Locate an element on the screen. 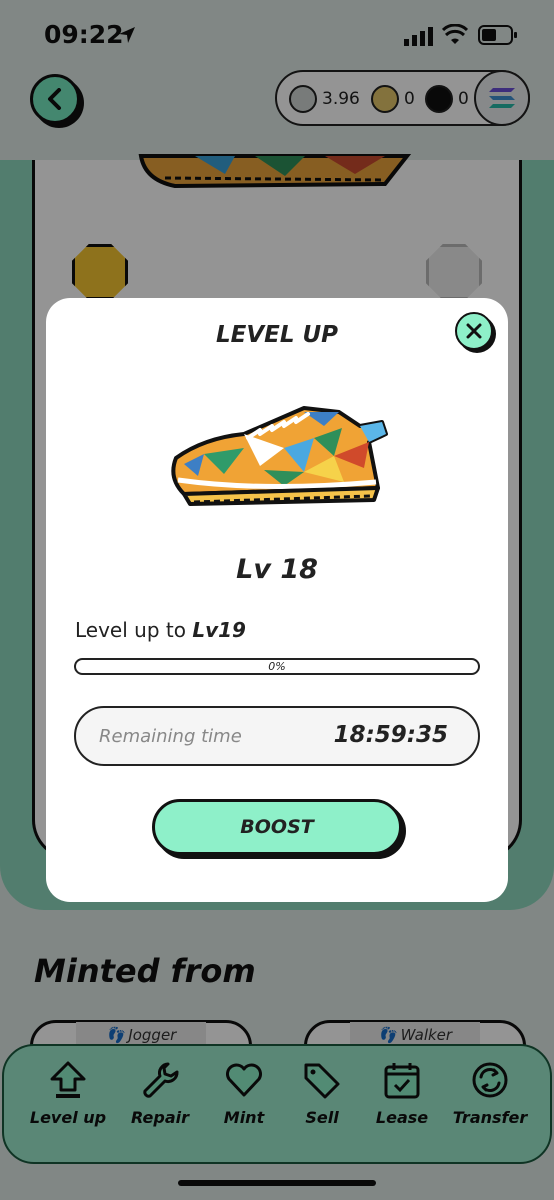 The image size is (554, 1200). gst-balance-value: 3.96 is located at coordinates (341, 99).